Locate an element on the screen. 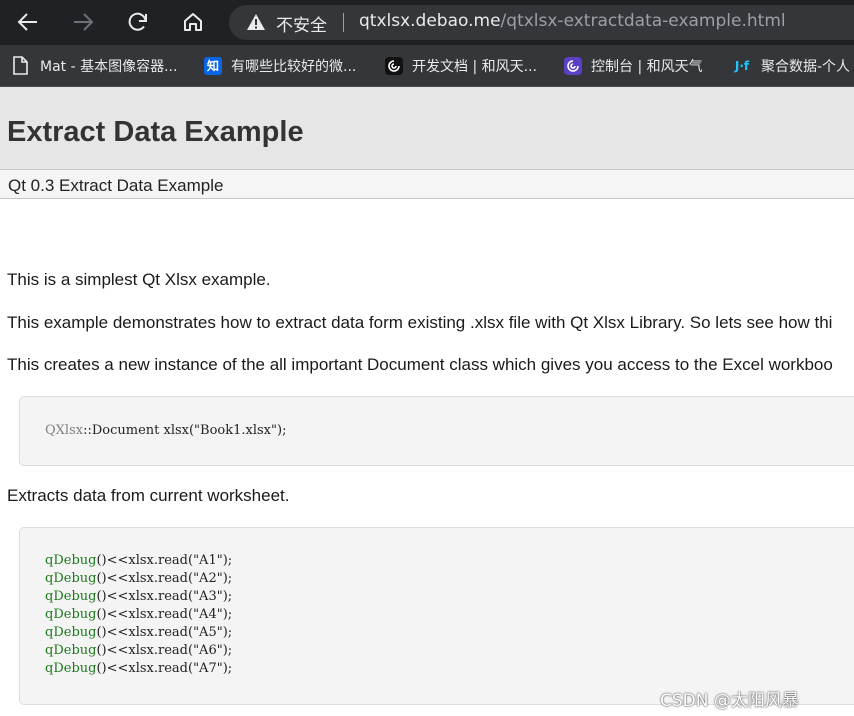 The image size is (854, 716). code-block: QXlsx::Document xlsx("Book1.xlsx"); is located at coordinates (436, 431).